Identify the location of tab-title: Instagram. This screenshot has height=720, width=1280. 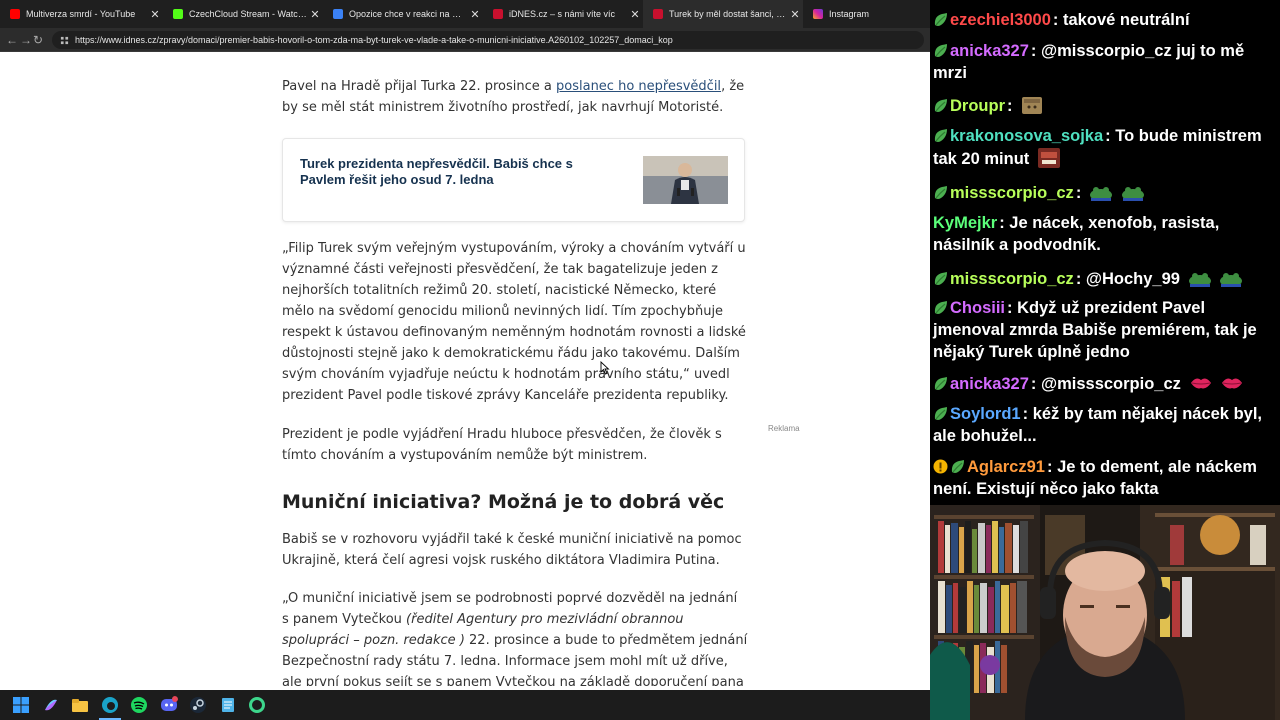
(849, 14).